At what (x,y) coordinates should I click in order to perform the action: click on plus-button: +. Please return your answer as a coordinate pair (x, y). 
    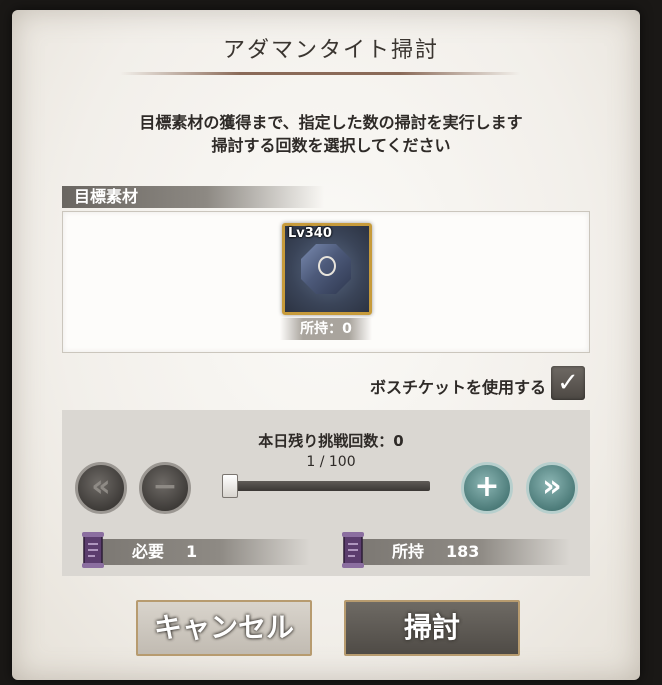
    Looking at the image, I should click on (487, 488).